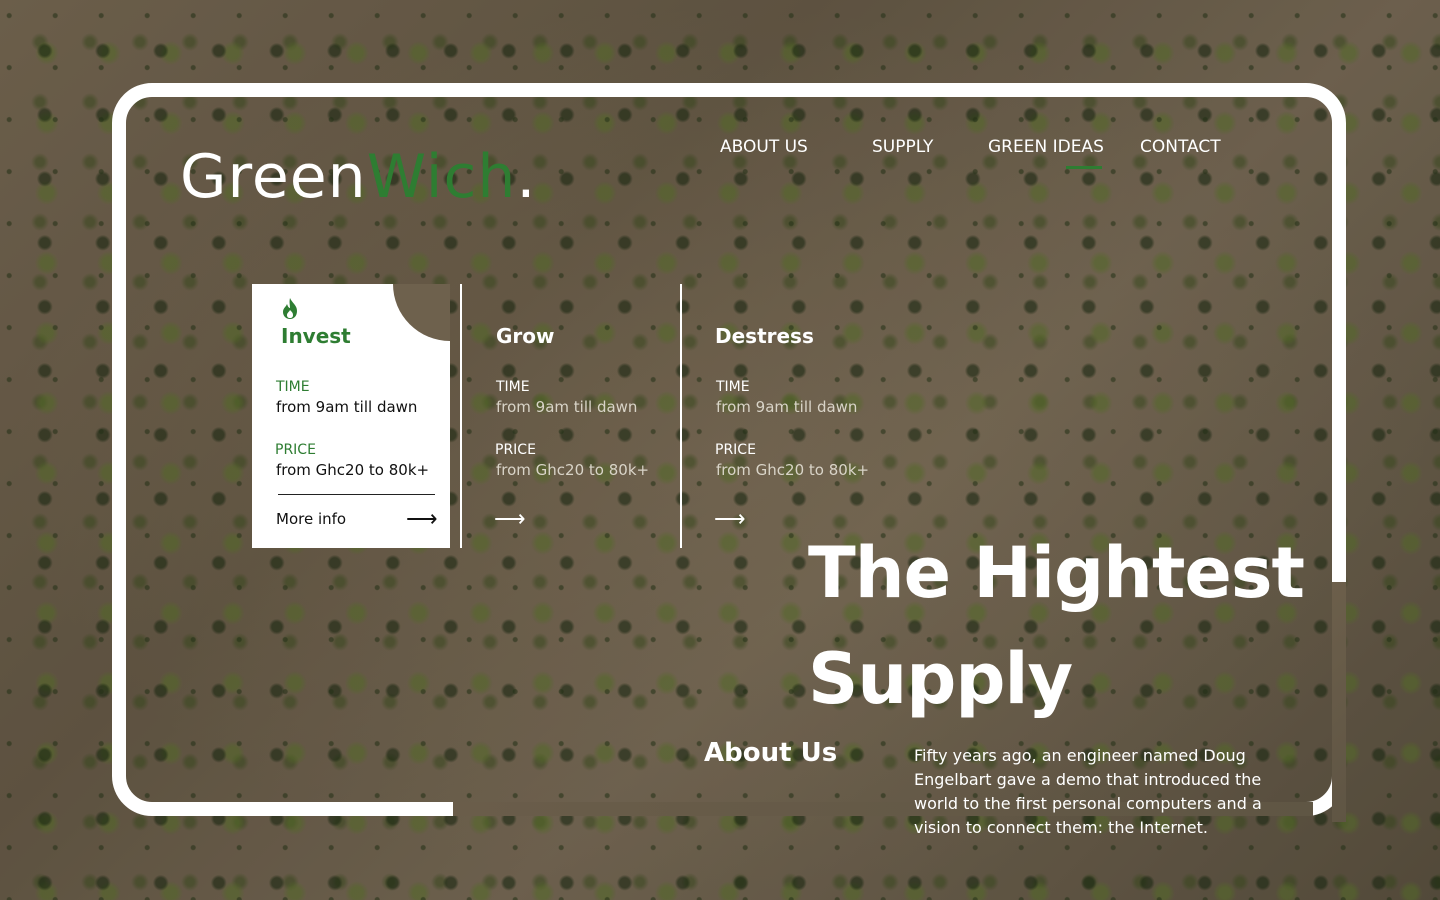  I want to click on frame-gap-right, so click(1339, 702).